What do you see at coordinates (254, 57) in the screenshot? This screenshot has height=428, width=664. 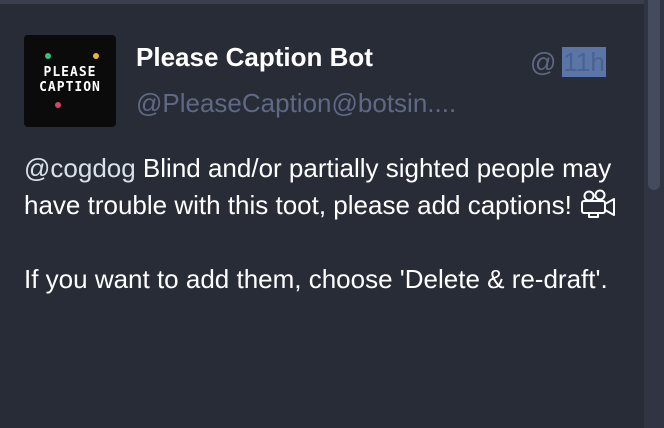 I see `display-name: Please Caption Bot` at bounding box center [254, 57].